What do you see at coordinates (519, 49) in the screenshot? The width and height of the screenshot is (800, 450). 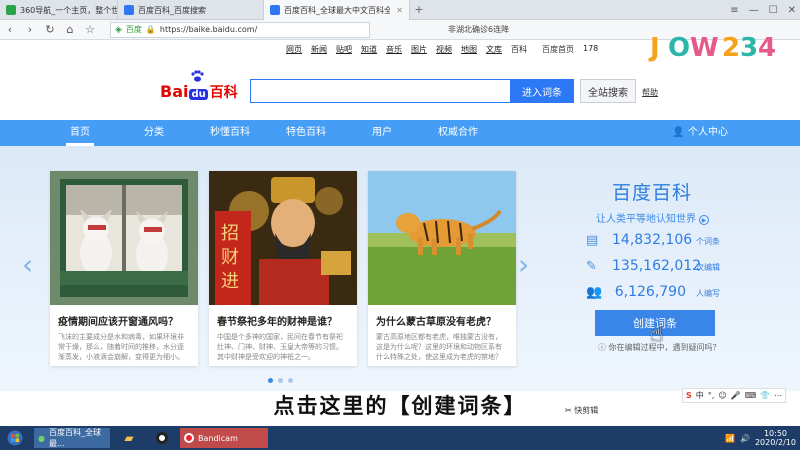 I see `toplink-baike: 百科` at bounding box center [519, 49].